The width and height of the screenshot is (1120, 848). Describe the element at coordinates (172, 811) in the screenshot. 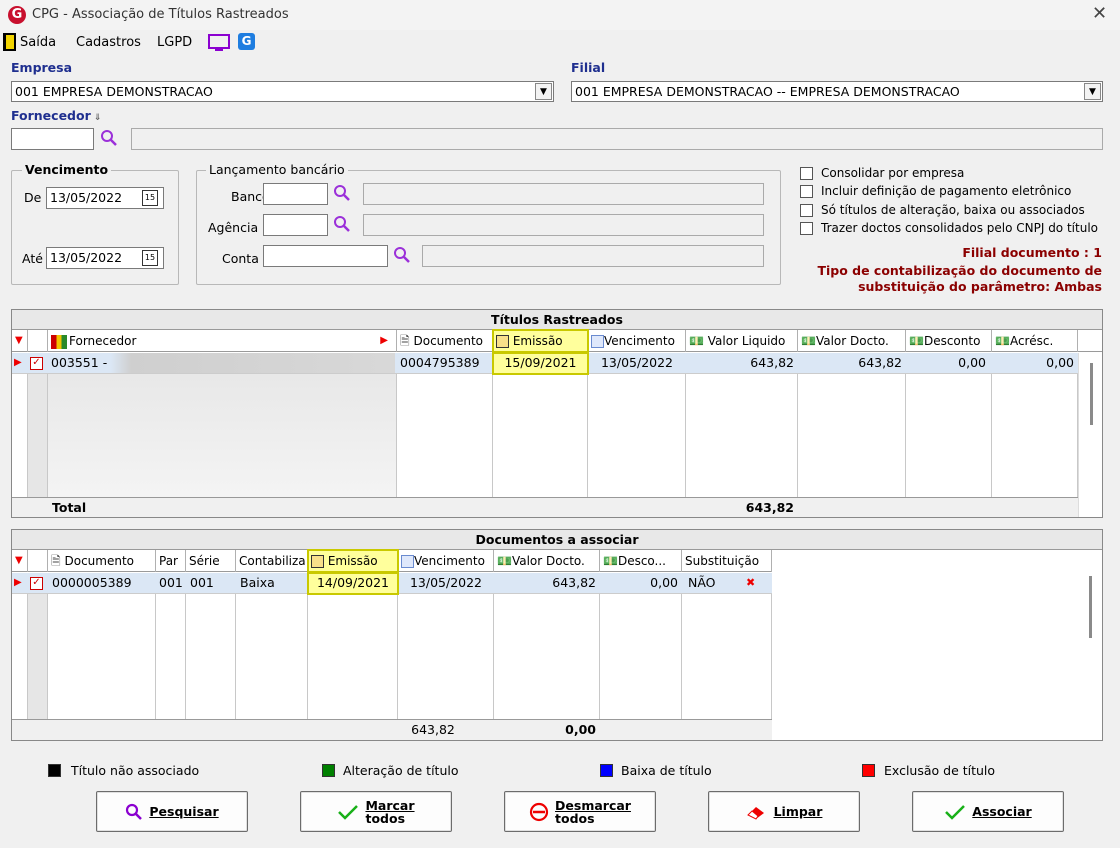

I see `pesquisar-button: Pesquisar` at that location.